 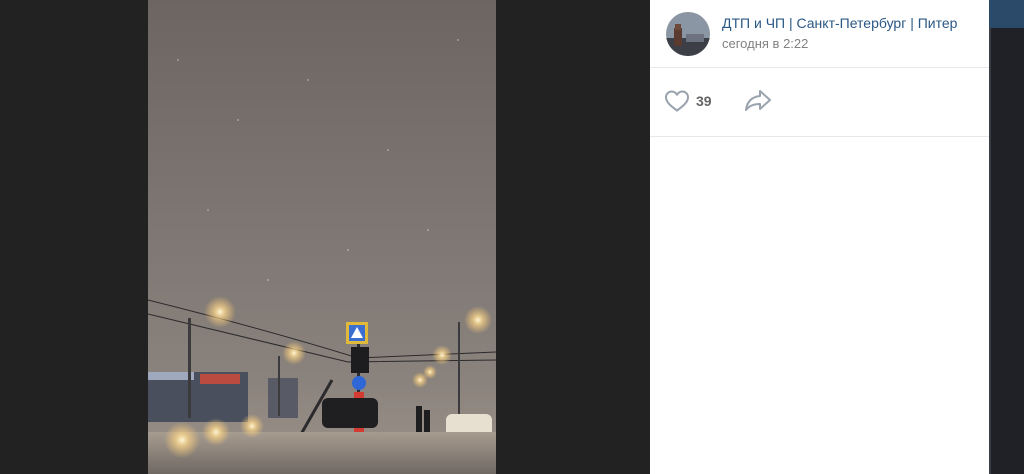 I want to click on avatar-image, so click(x=688, y=34).